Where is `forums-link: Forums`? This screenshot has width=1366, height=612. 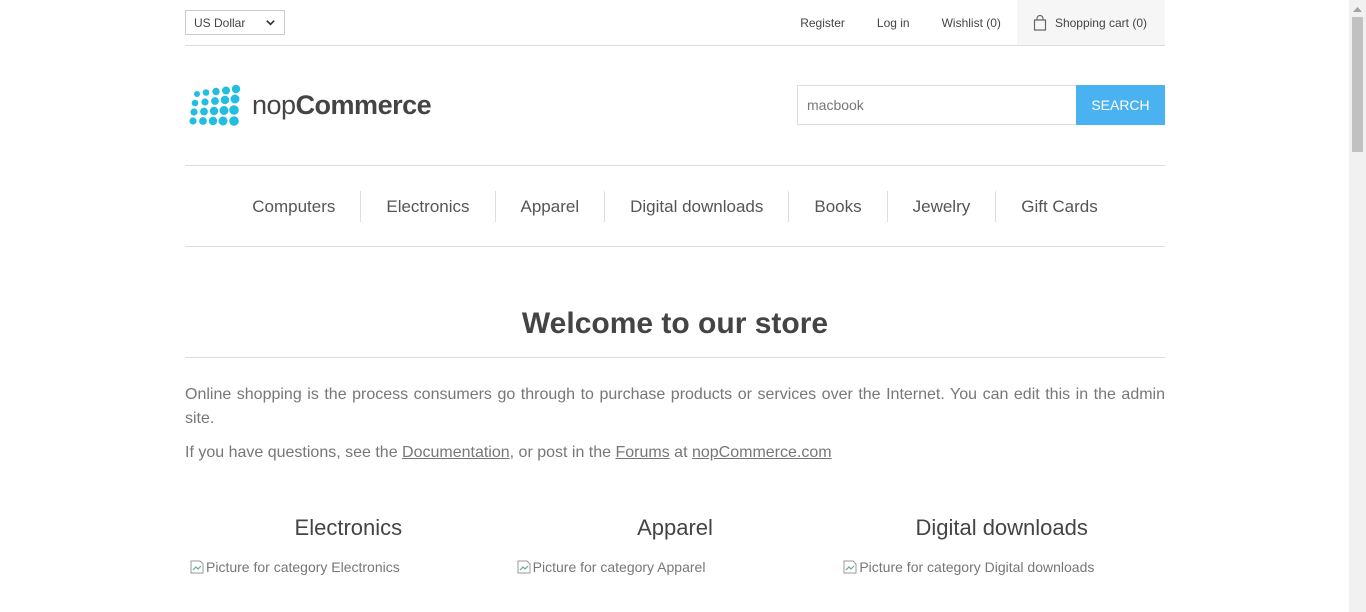
forums-link: Forums is located at coordinates (643, 452).